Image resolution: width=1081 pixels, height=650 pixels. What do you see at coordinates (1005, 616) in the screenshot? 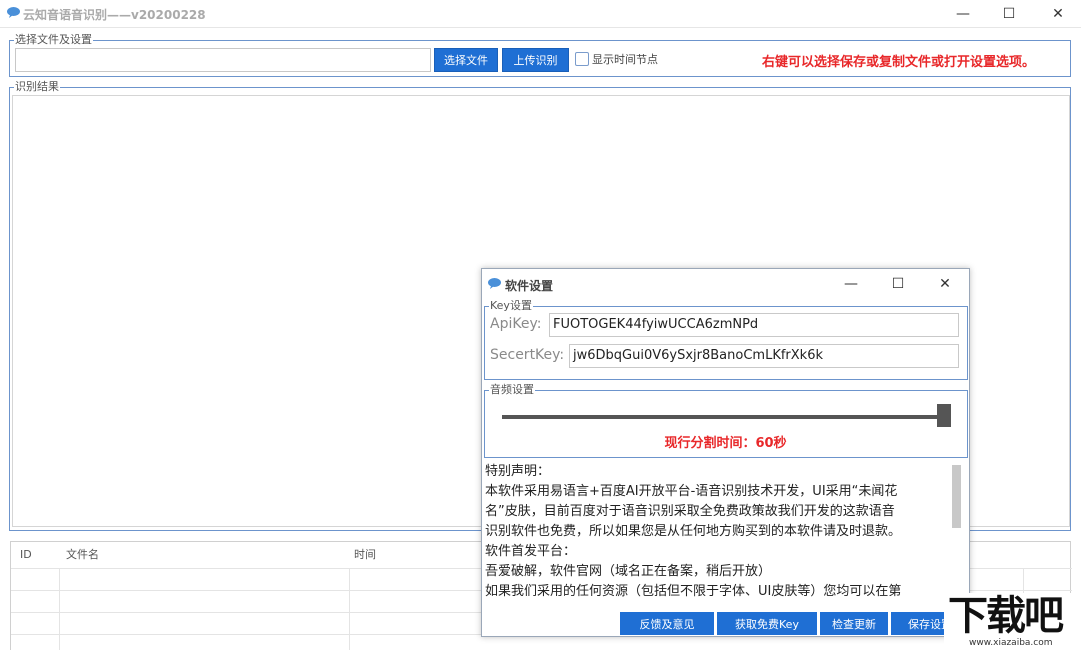
I see `watermark-text: 下载吧` at bounding box center [1005, 616].